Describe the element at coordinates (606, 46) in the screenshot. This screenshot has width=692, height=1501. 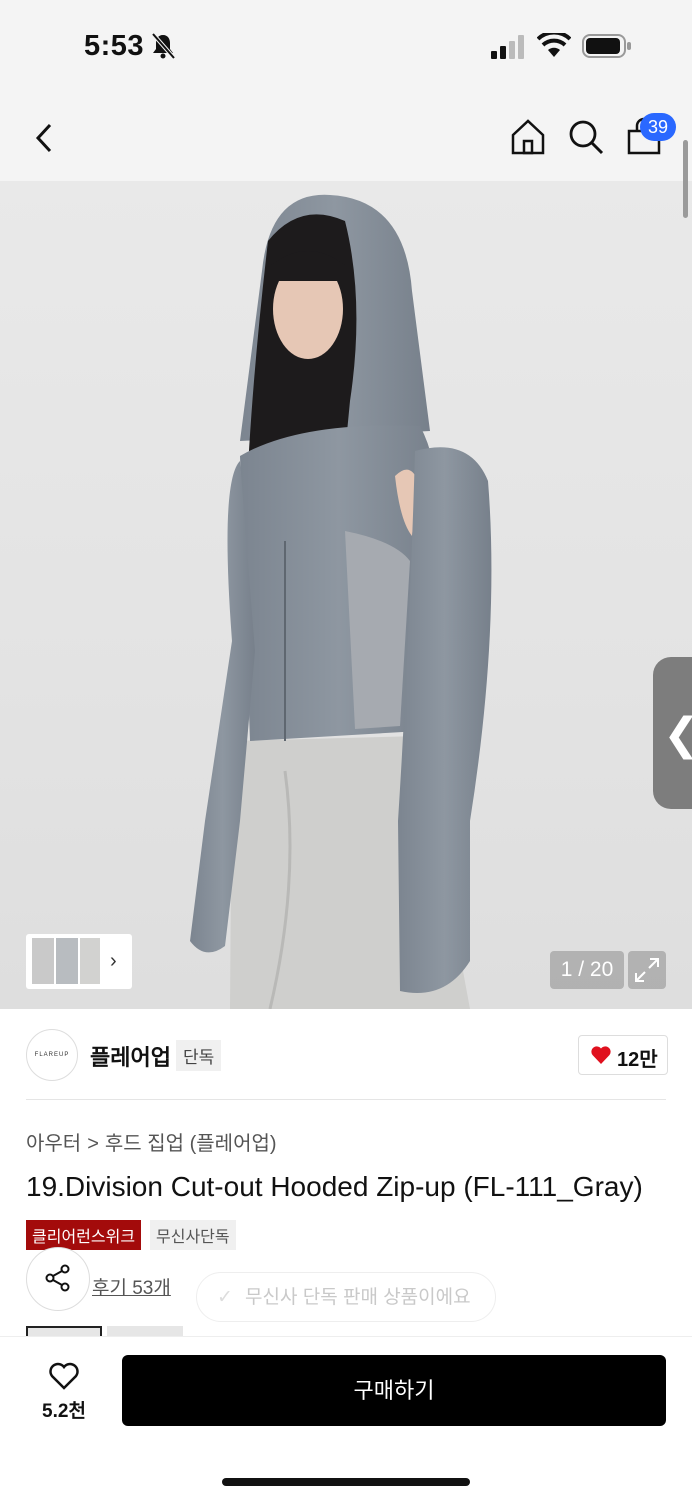
I see `battery-icon` at that location.